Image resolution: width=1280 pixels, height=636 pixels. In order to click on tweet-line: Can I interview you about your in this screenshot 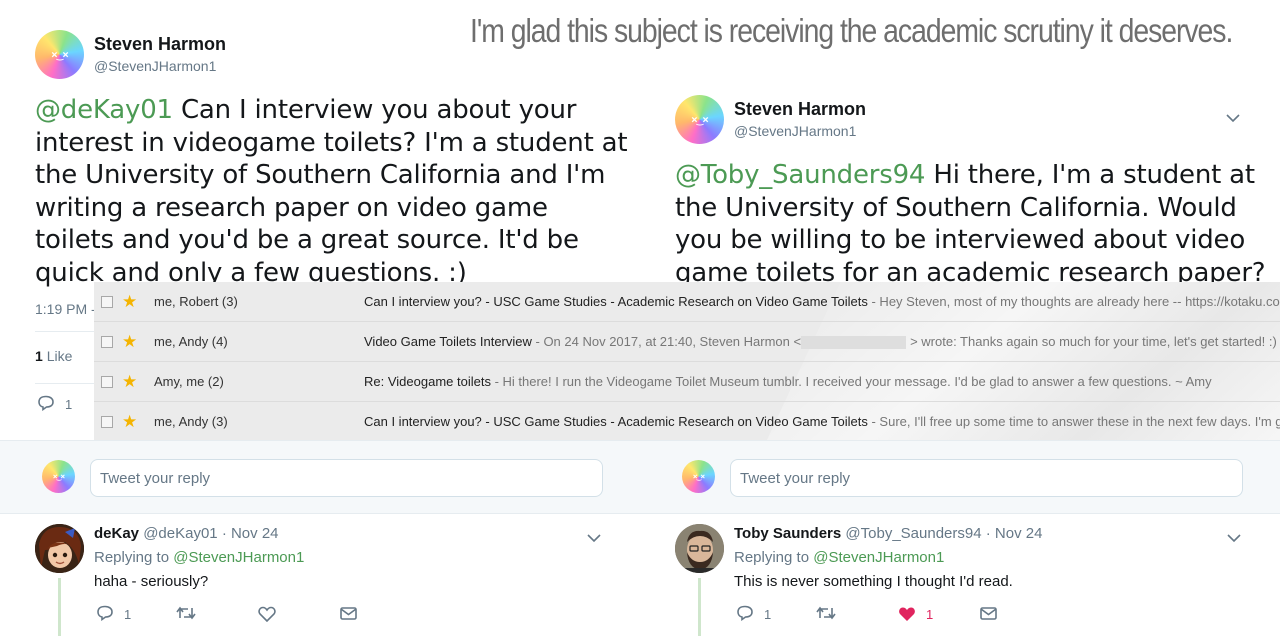, I will do `click(374, 110)`.